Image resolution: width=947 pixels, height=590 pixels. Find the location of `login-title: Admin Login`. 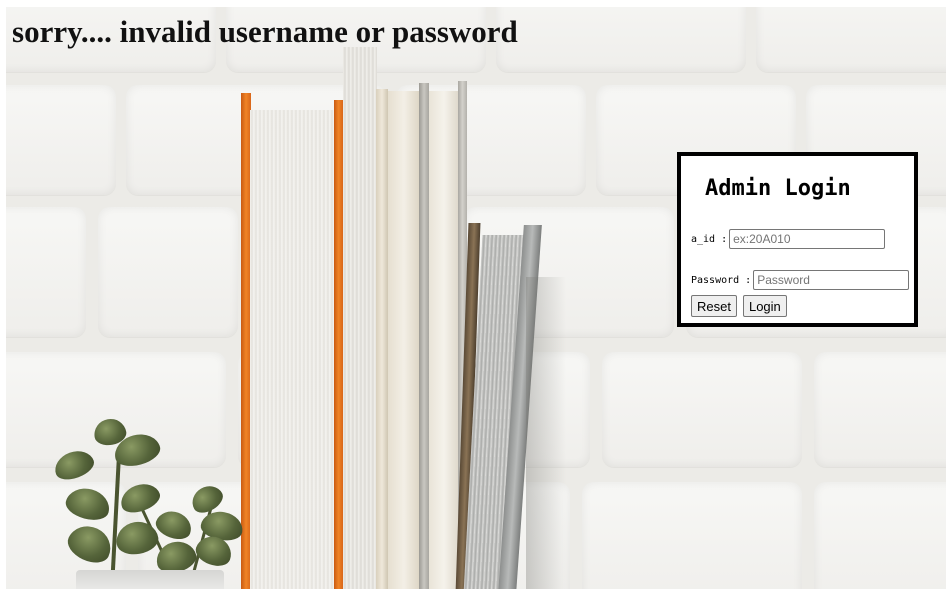

login-title: Admin Login is located at coordinates (778, 188).